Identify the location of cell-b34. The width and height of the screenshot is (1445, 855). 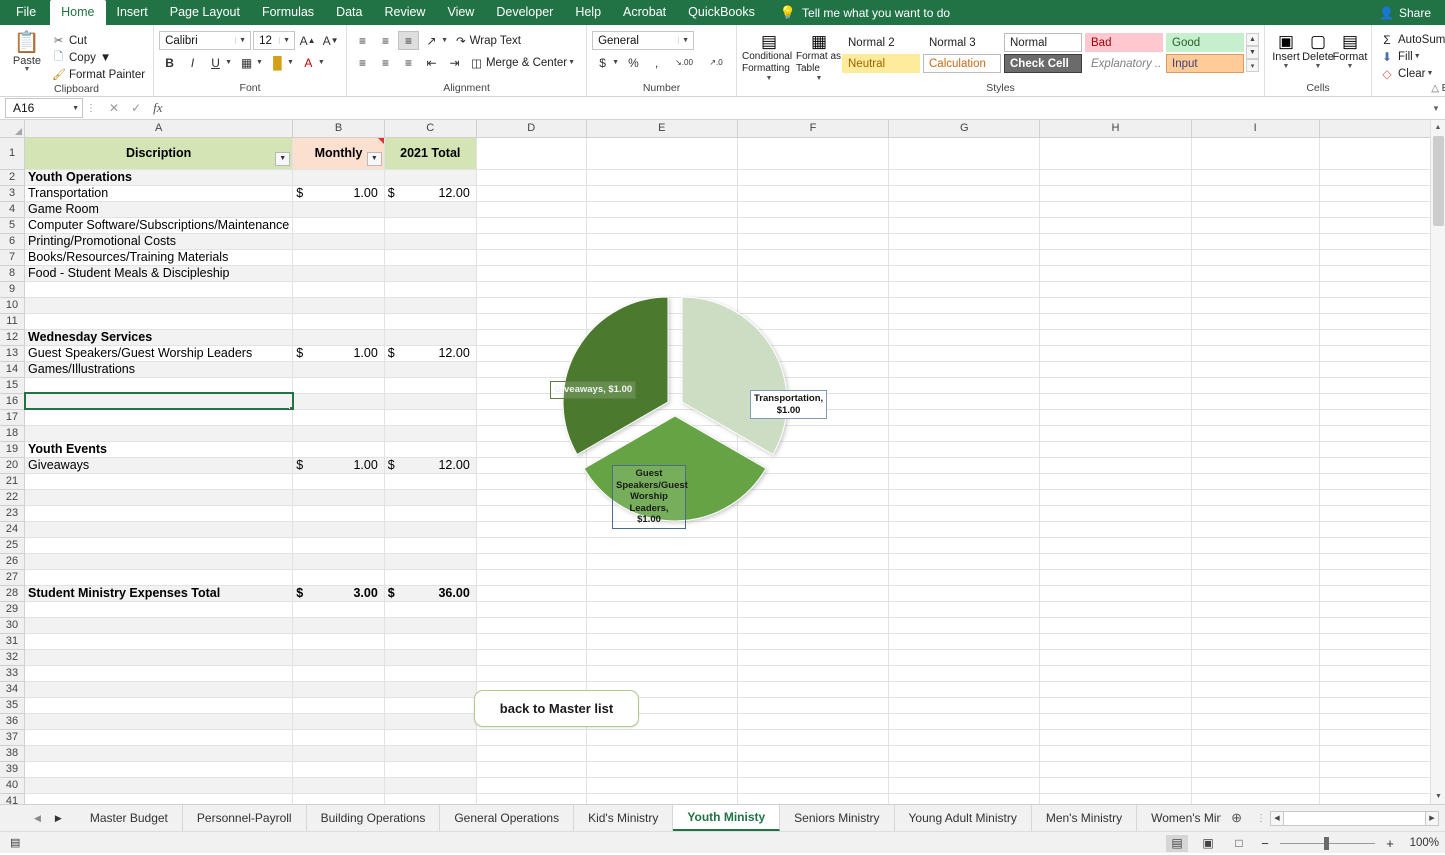
(338, 689).